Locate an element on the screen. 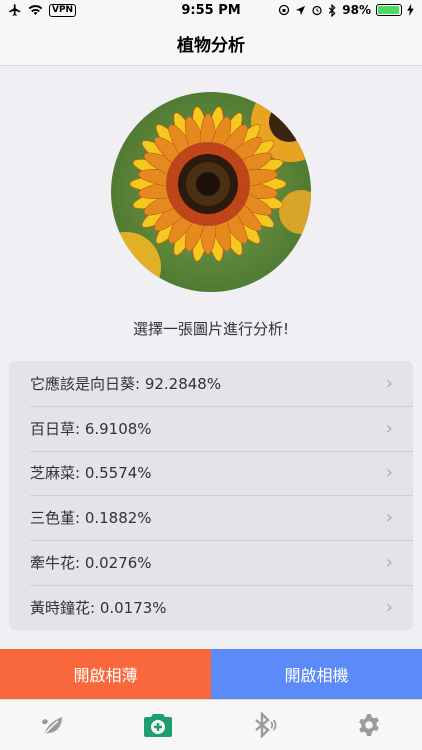 The image size is (422, 750). result-row-4: 三色堇: 0.1882% › is located at coordinates (211, 517).